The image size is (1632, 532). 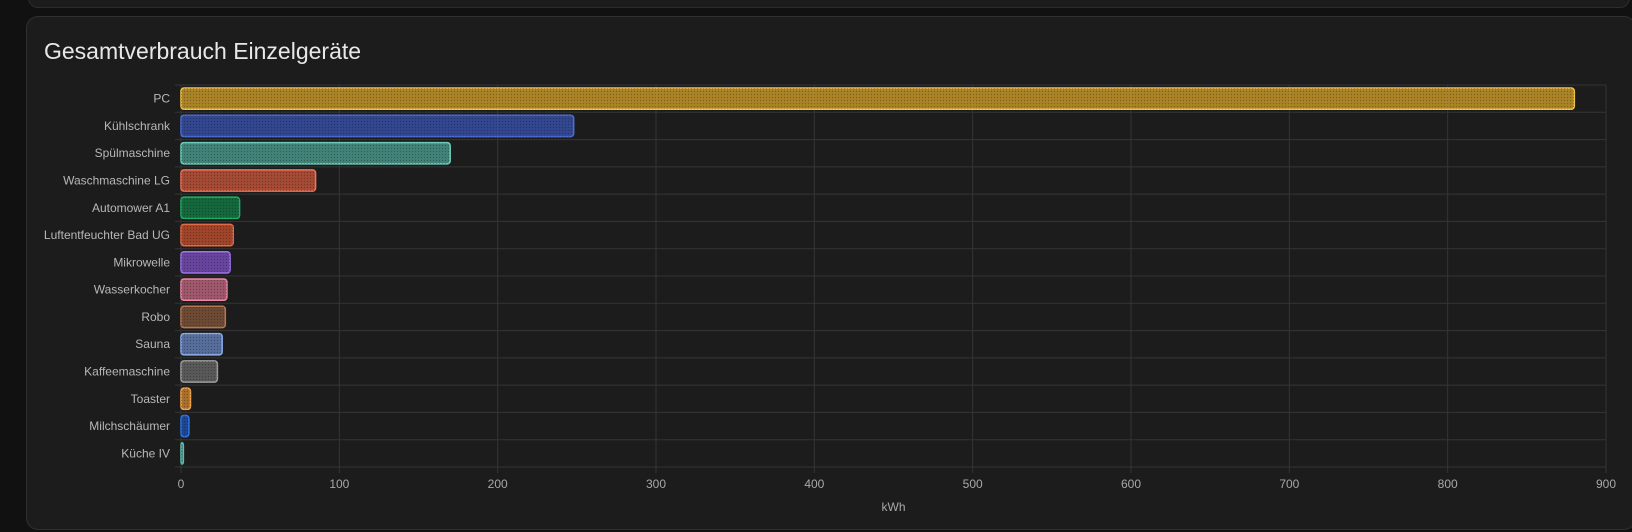 What do you see at coordinates (141, 262) in the screenshot?
I see `category-label: Mikrowelle` at bounding box center [141, 262].